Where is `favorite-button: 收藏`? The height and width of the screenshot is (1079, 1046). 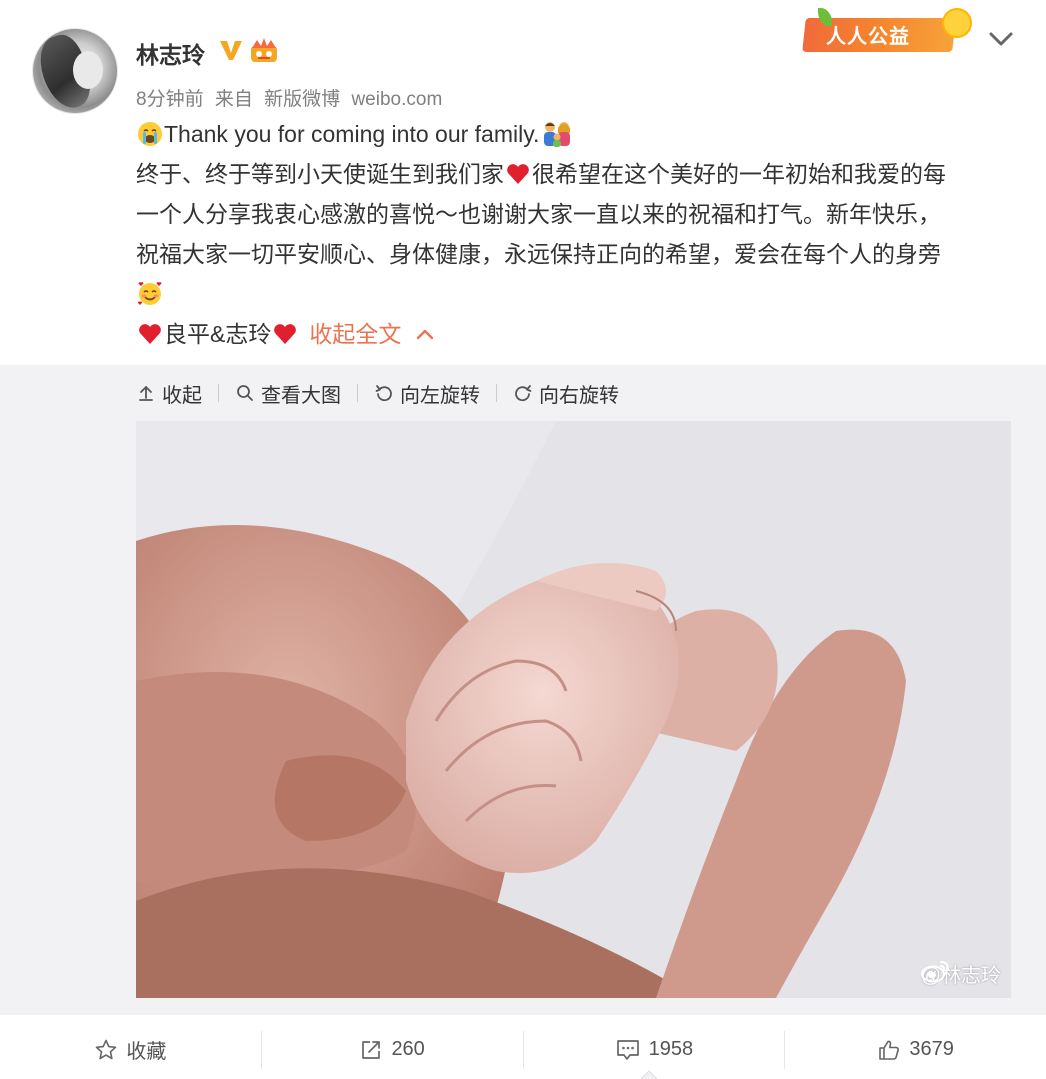
favorite-button: 收藏 is located at coordinates (130, 1050).